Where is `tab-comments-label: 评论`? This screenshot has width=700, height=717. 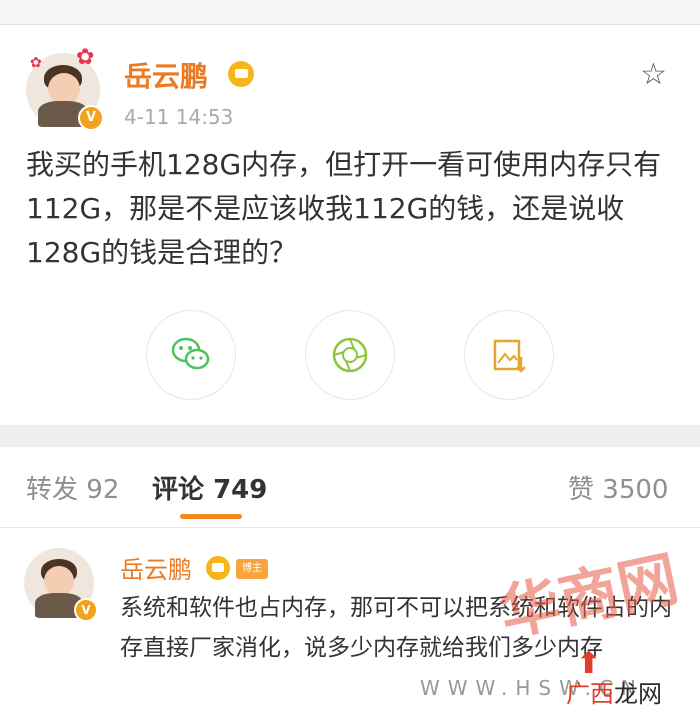 tab-comments-label: 评论 is located at coordinates (178, 490).